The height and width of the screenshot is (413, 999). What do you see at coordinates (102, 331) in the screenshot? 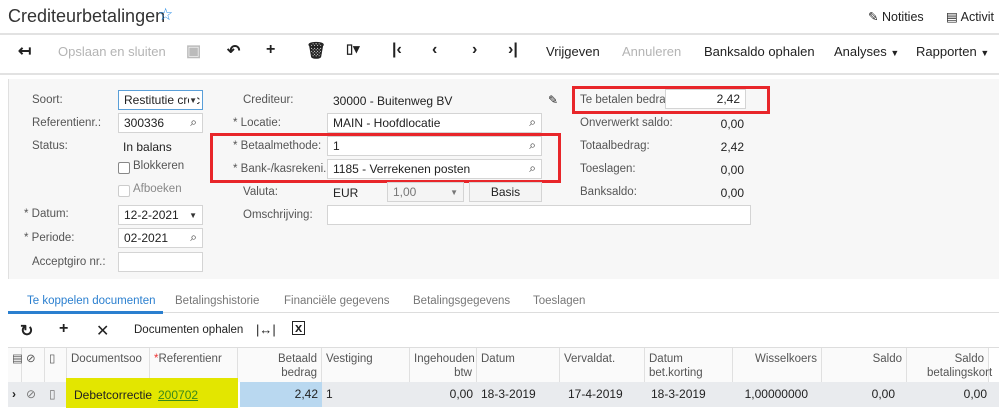
I see `delete-row-icon: ✕` at bounding box center [102, 331].